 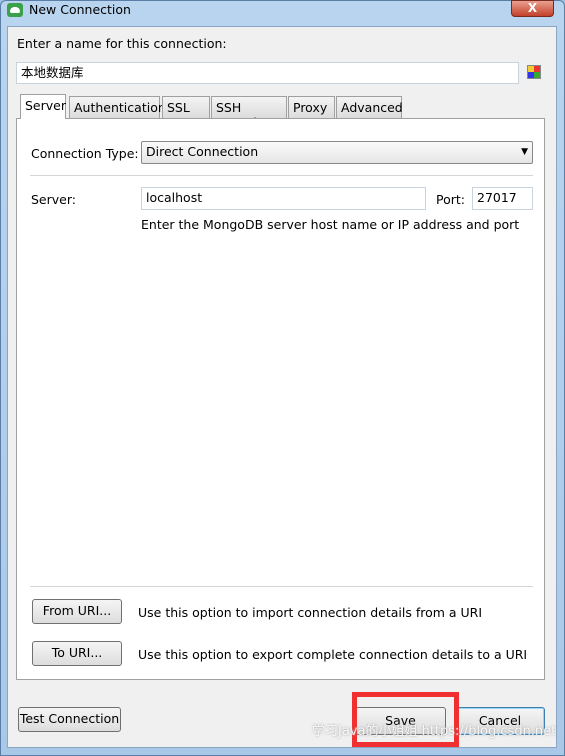 What do you see at coordinates (186, 107) in the screenshot?
I see `tab-ssl: SSL` at bounding box center [186, 107].